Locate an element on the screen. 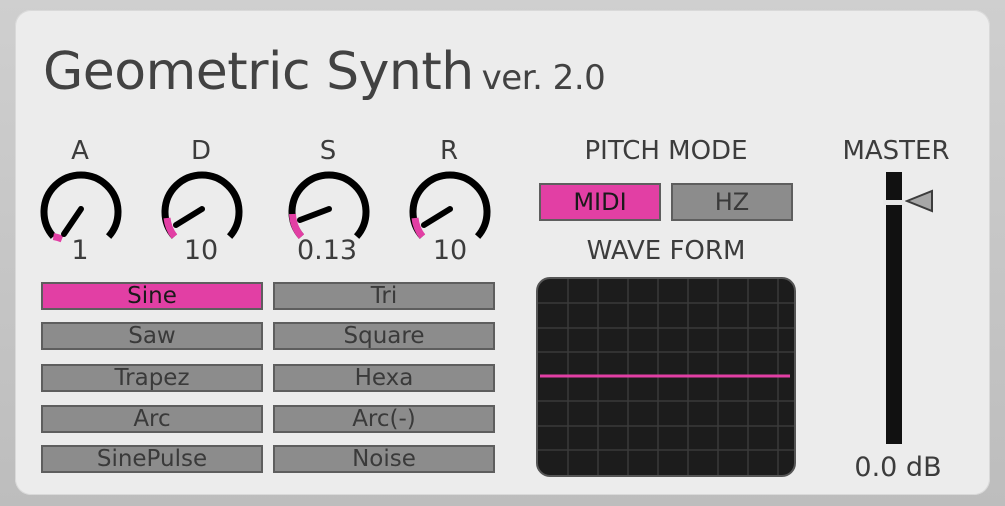 This screenshot has width=1005, height=506. pitch-mode-midi-button: MIDI is located at coordinates (600, 202).